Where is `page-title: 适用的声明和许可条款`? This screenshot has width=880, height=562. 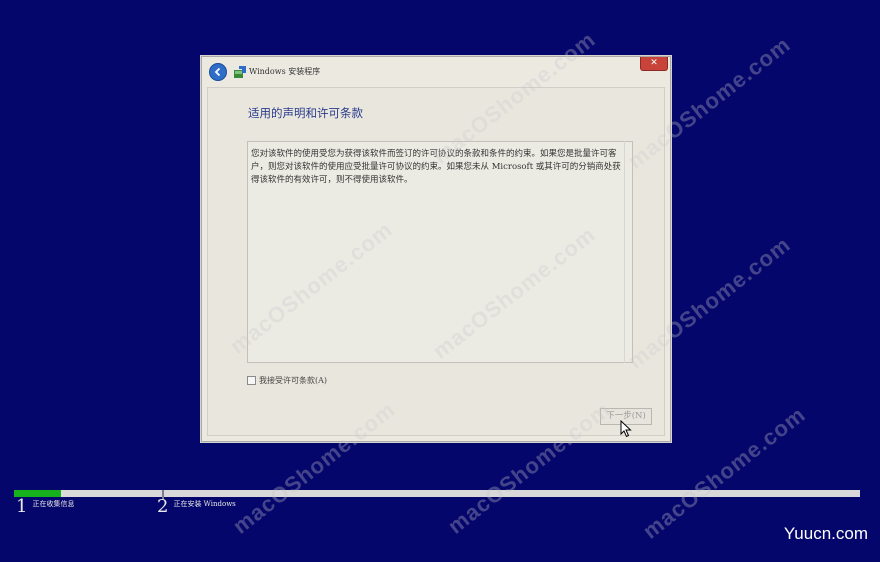 page-title: 适用的声明和许可条款 is located at coordinates (305, 113).